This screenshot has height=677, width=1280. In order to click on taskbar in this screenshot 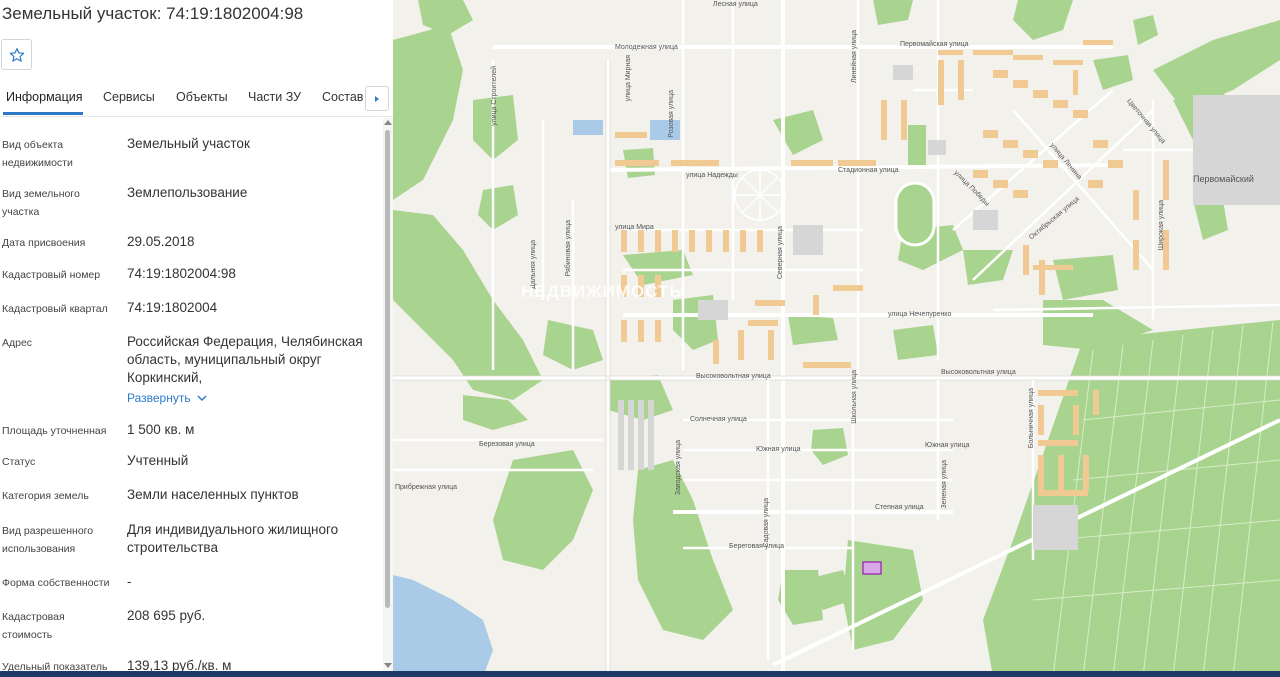, I will do `click(640, 674)`.